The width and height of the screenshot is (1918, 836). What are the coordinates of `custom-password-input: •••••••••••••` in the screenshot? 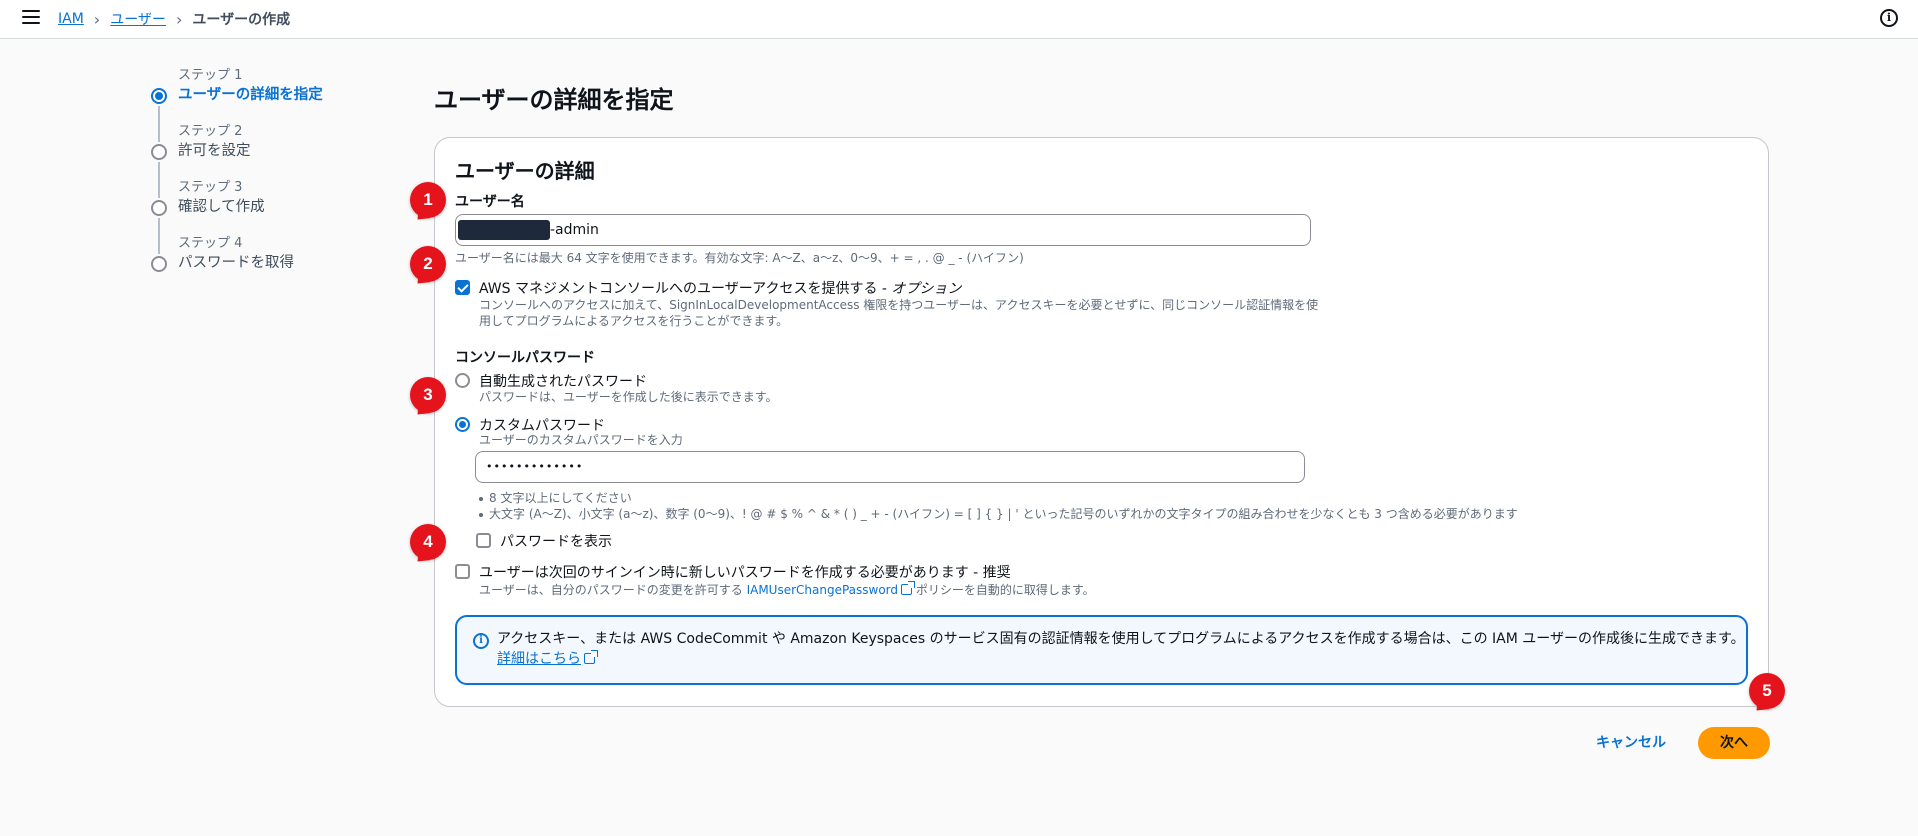 It's located at (890, 467).